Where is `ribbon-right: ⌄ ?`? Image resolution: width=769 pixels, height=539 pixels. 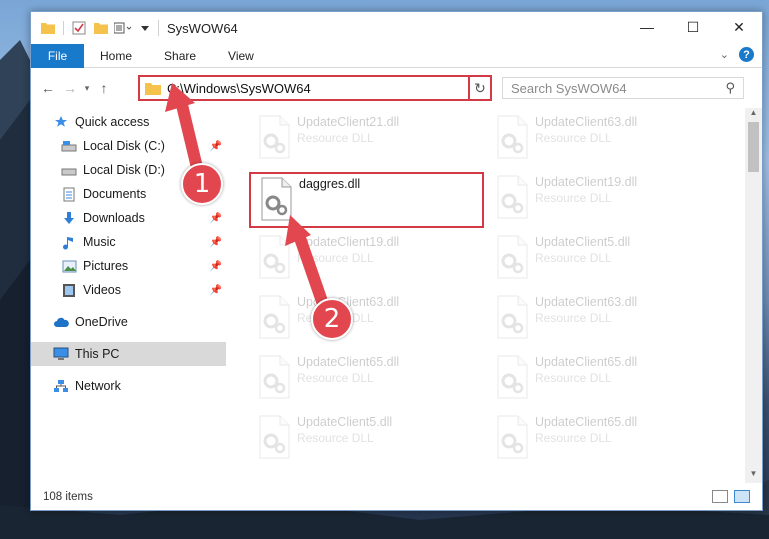
ribbon-right: ⌄ ? is located at coordinates (737, 54).